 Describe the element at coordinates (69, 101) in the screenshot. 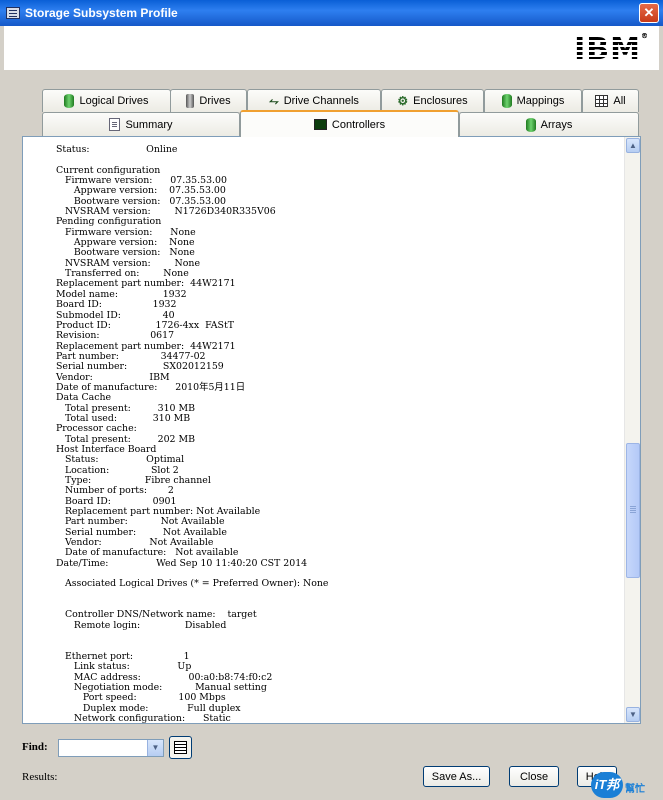

I see `logical-drive-icon` at that location.